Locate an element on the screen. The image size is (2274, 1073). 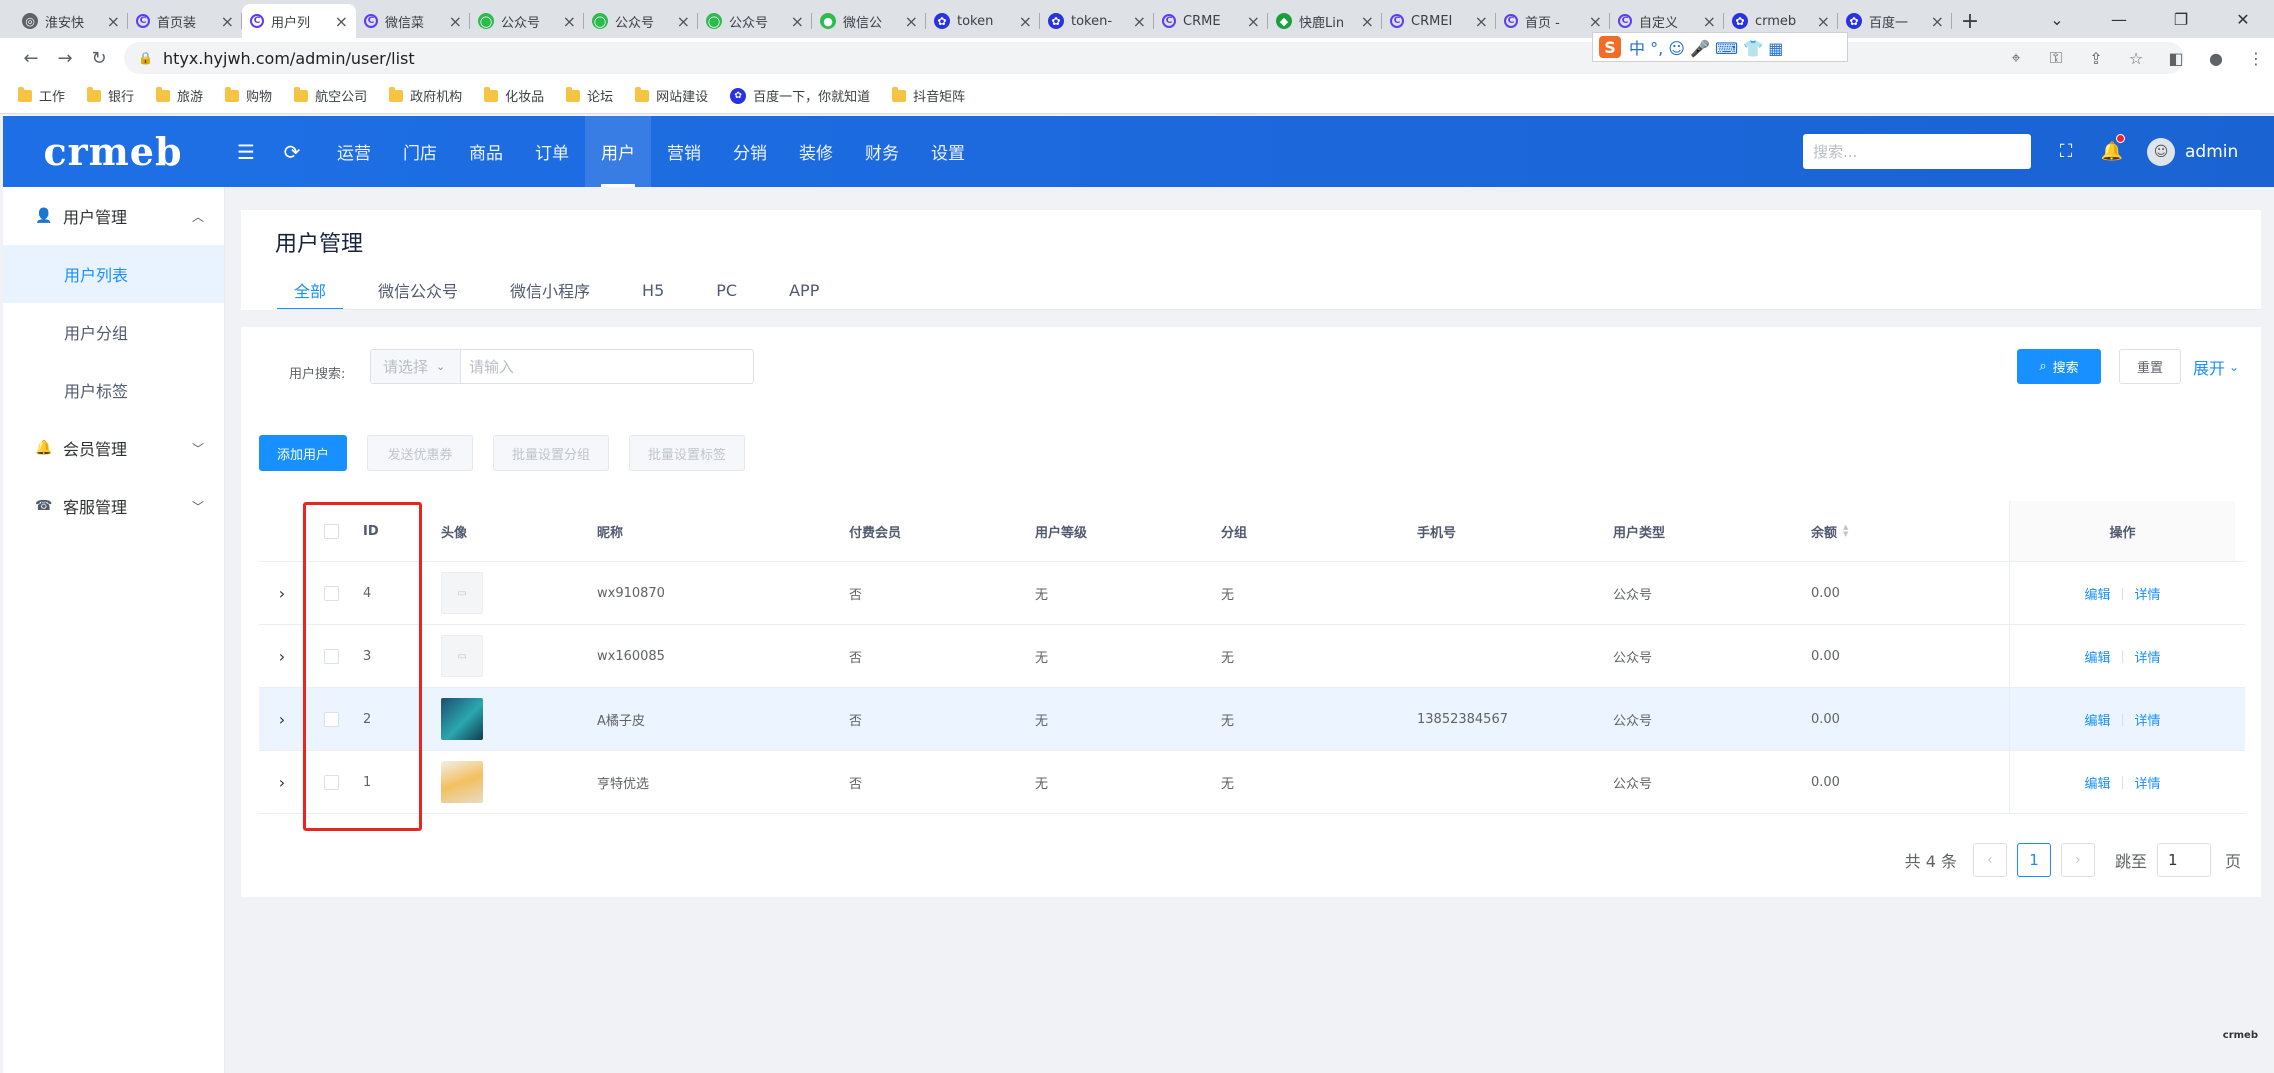
browser-menu-icon: ⋮ is located at coordinates (2256, 58).